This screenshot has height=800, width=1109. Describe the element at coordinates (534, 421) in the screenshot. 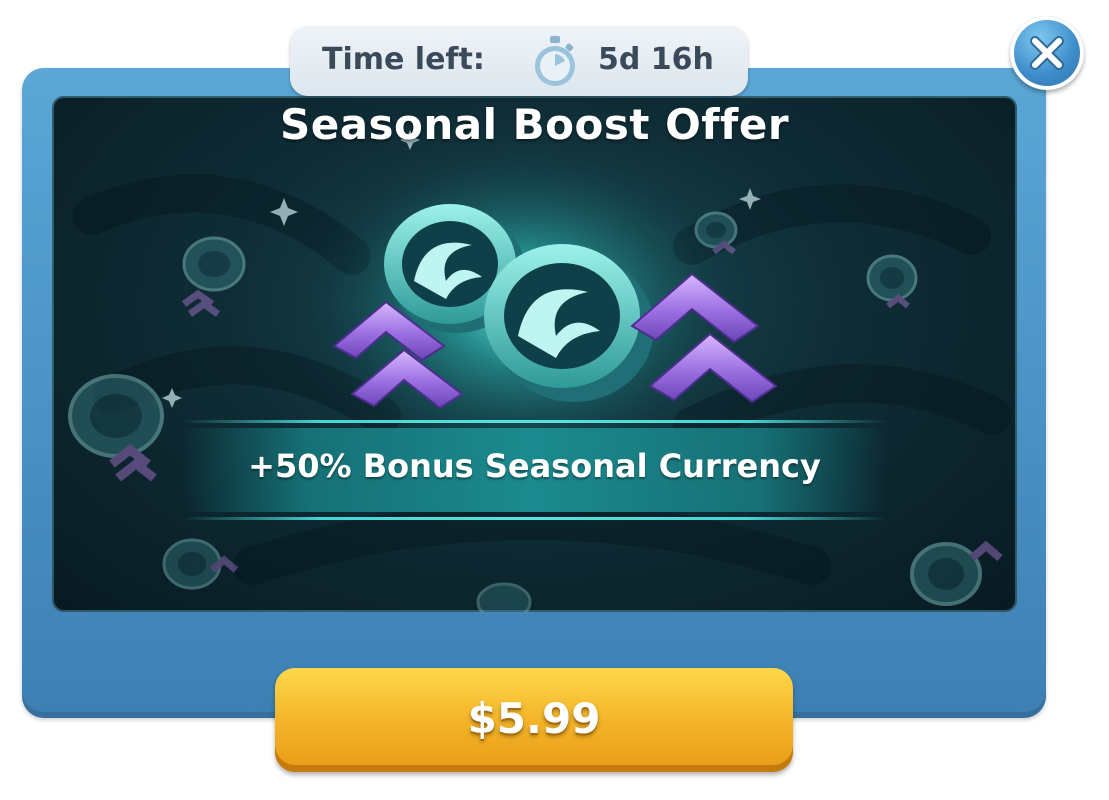

I see `banner-top-line` at that location.